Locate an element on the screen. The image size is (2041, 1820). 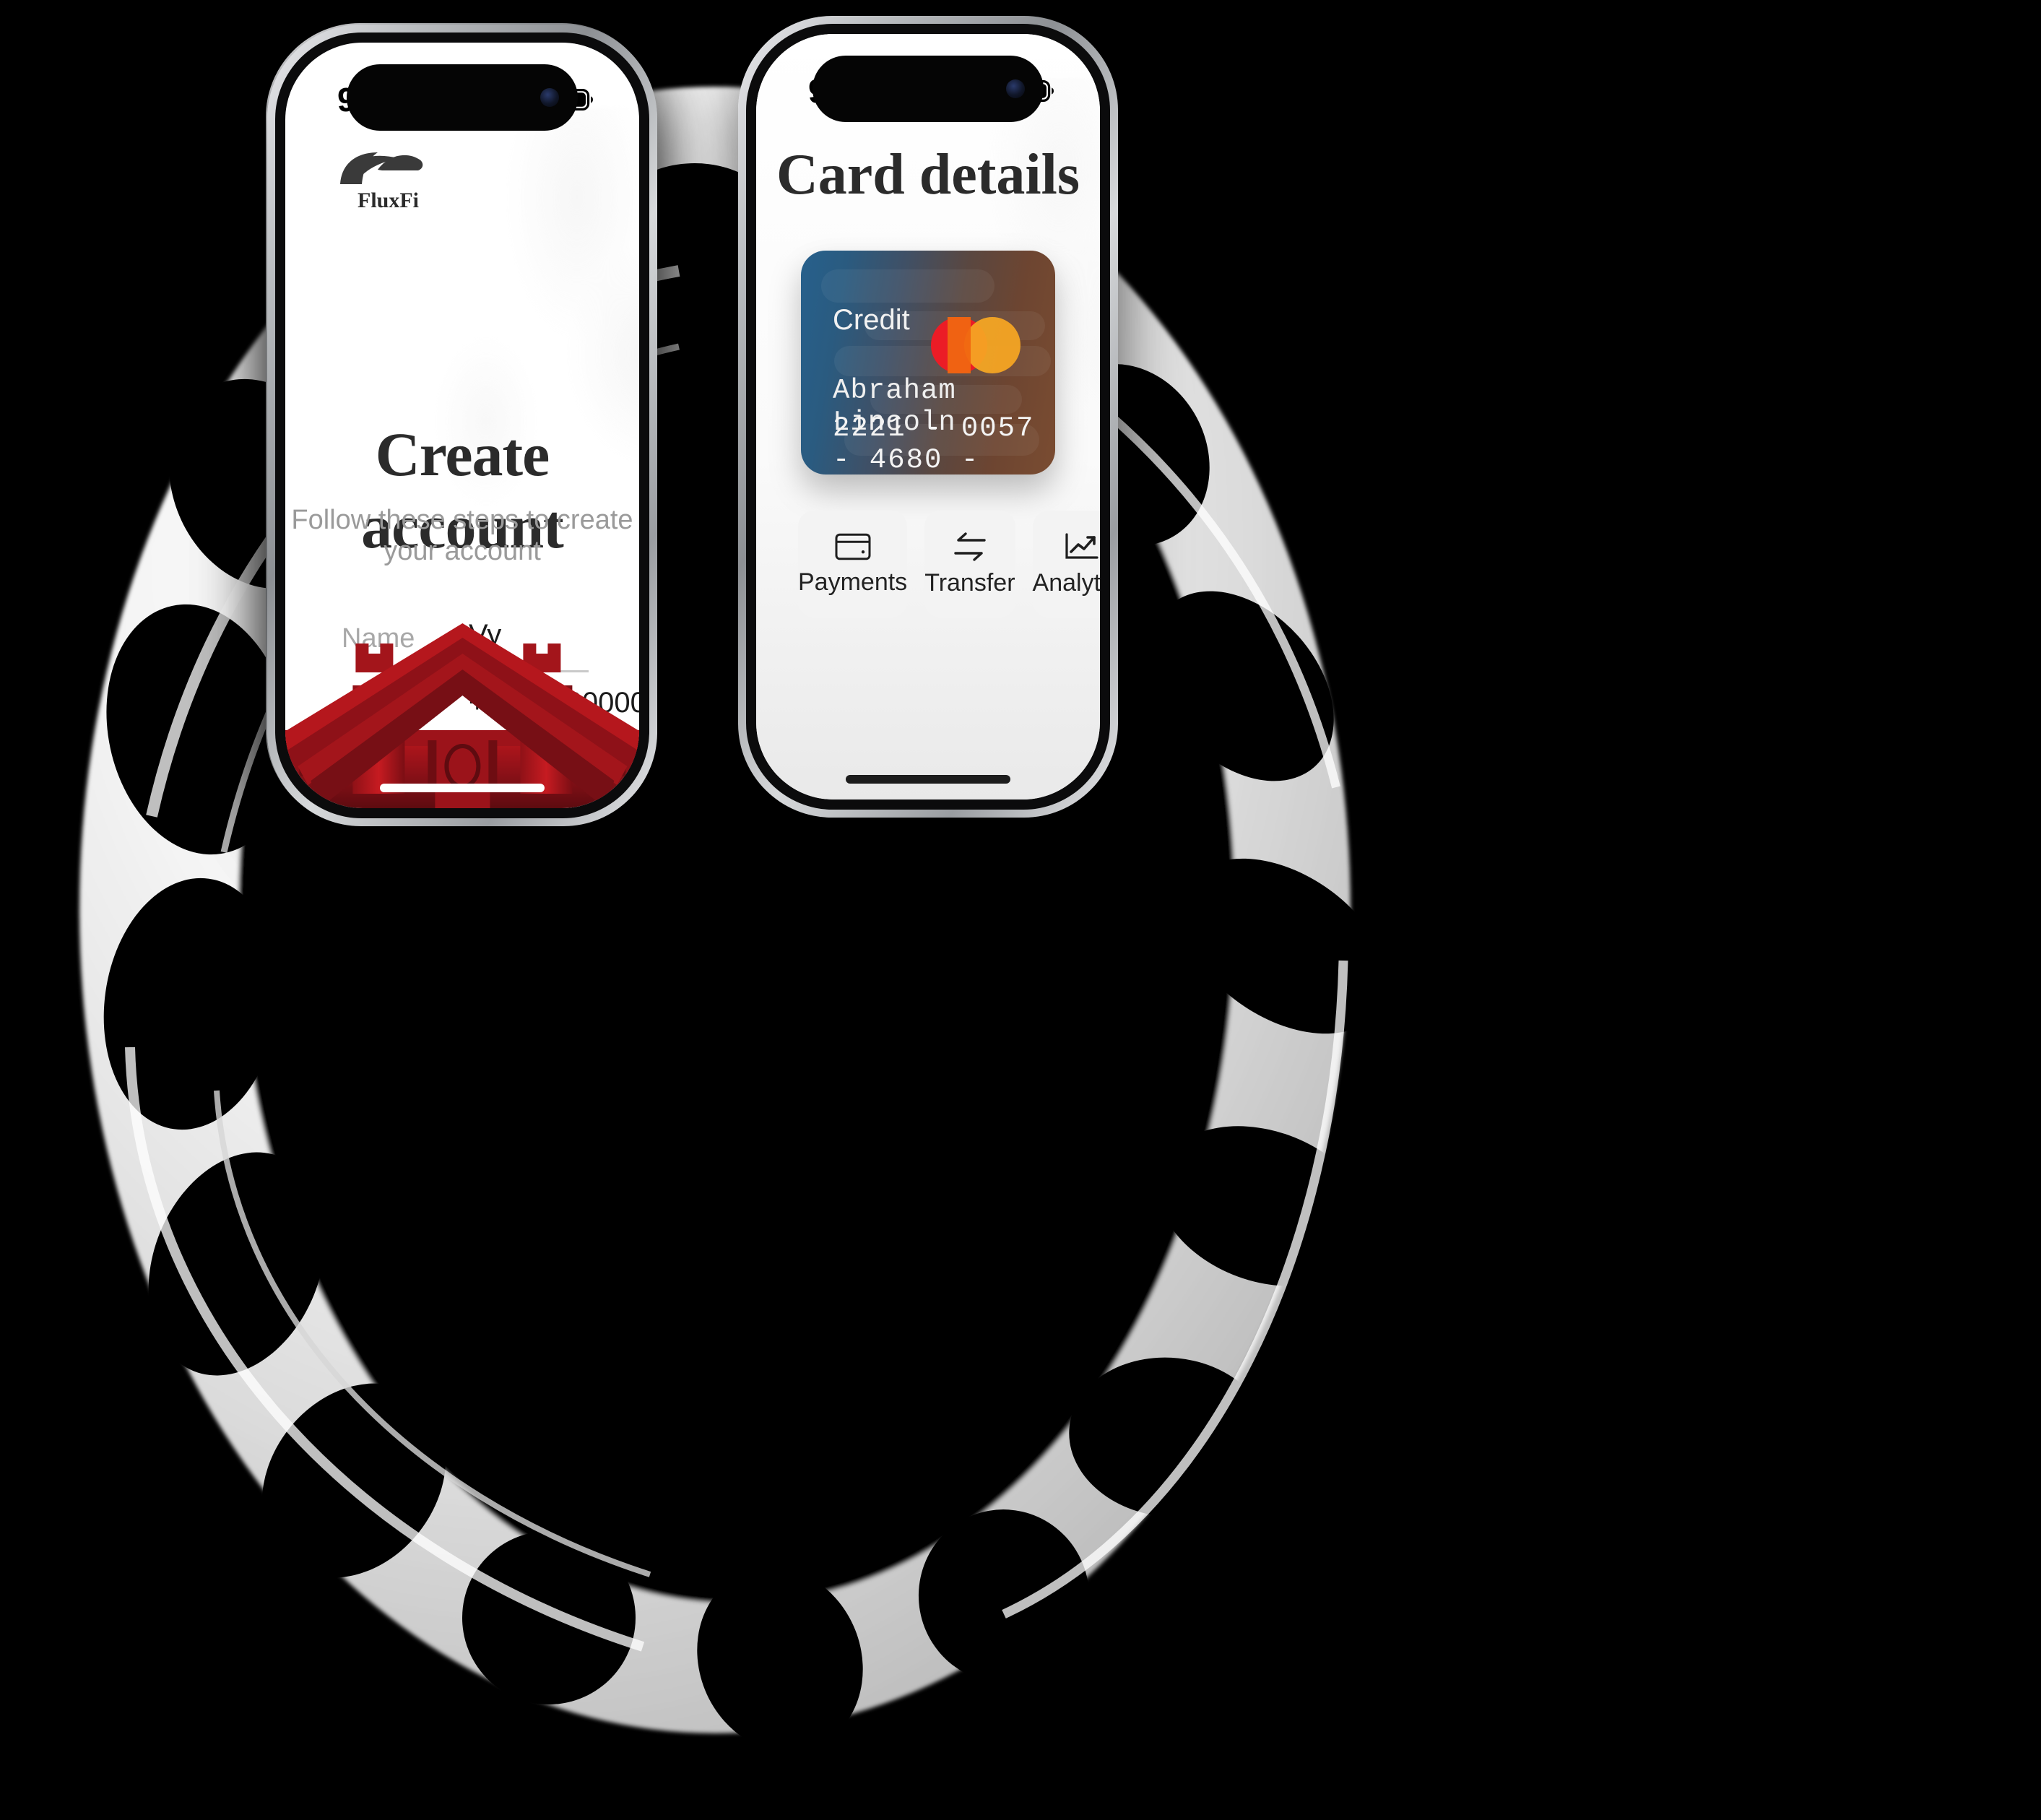
card-pattern-bar is located at coordinates (907, 286).